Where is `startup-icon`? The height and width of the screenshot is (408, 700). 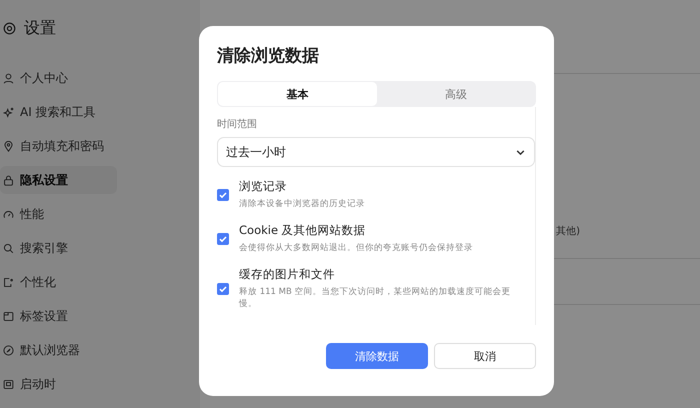 startup-icon is located at coordinates (8, 384).